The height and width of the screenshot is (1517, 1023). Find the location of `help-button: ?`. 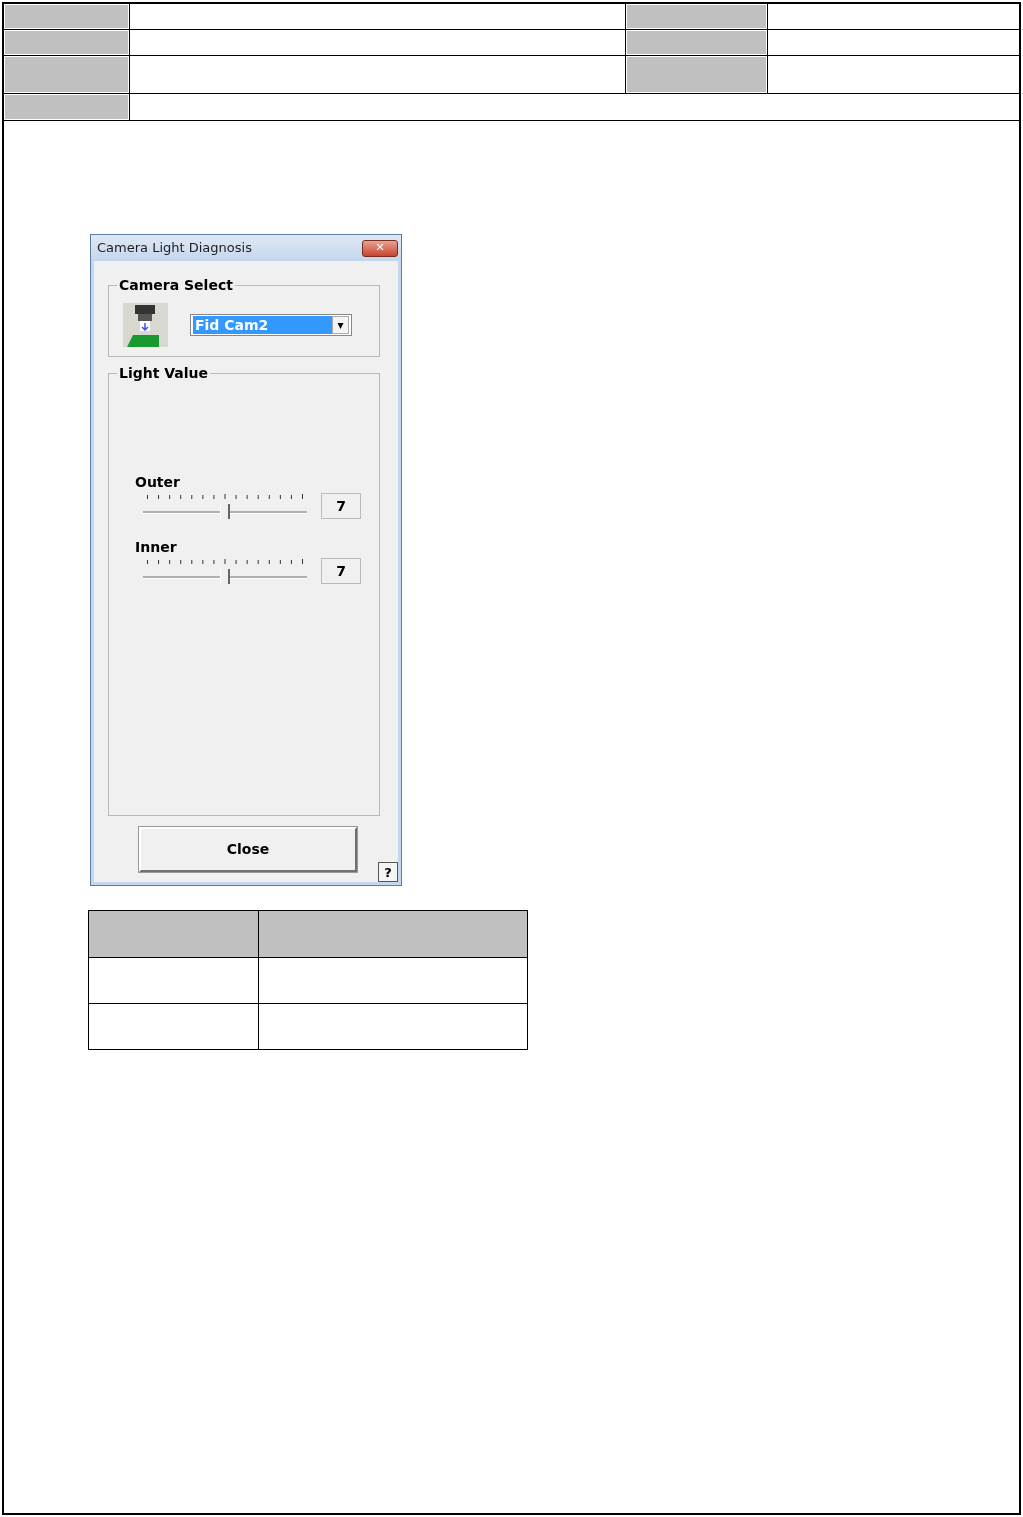

help-button: ? is located at coordinates (388, 872).